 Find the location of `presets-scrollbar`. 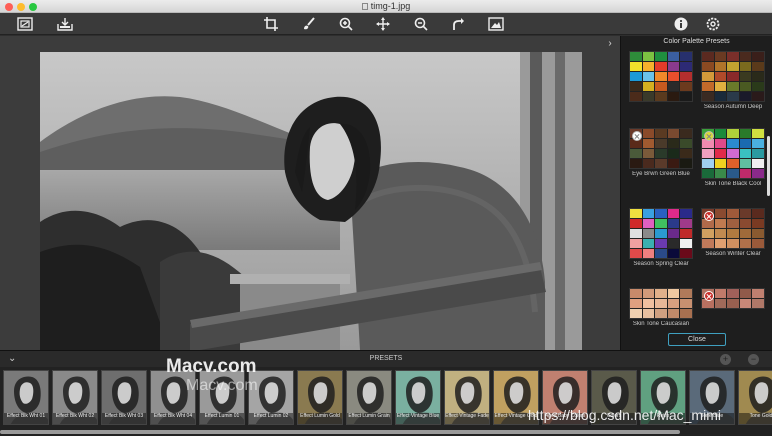

presets-scrollbar is located at coordinates (340, 432).